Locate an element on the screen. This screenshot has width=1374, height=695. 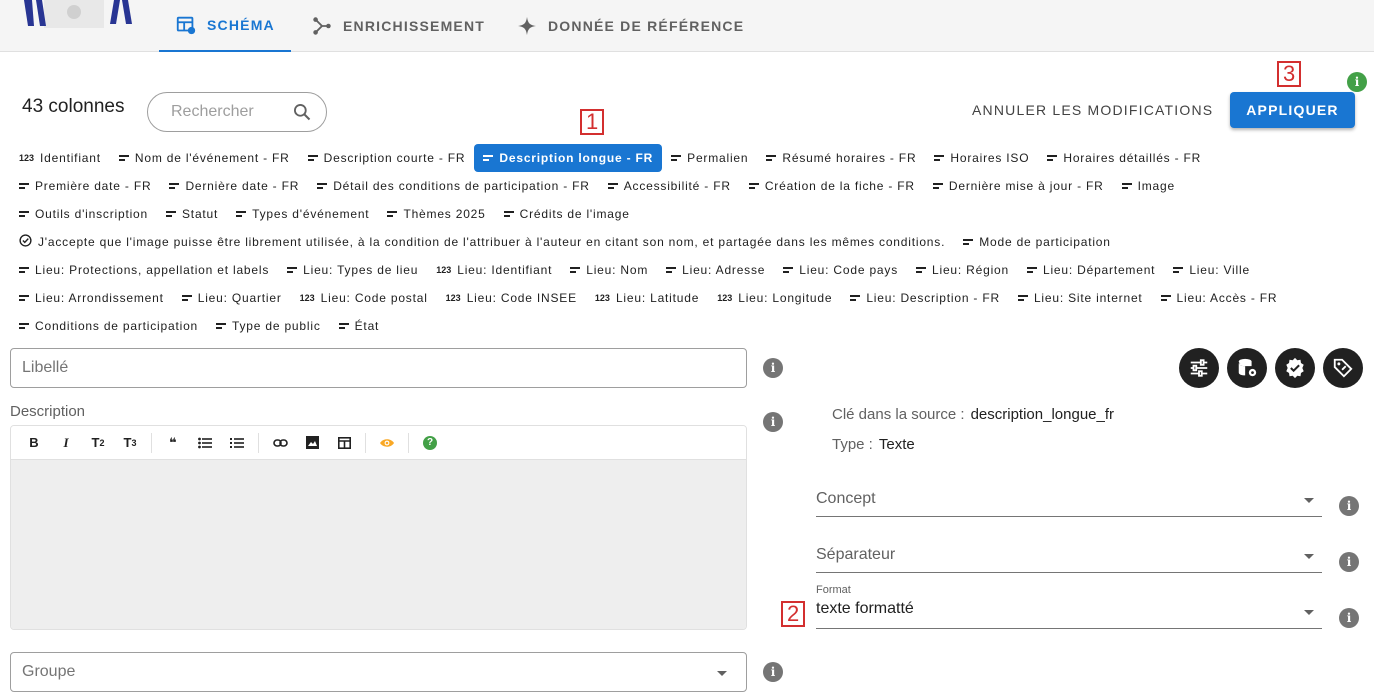
search-box is located at coordinates (237, 112).